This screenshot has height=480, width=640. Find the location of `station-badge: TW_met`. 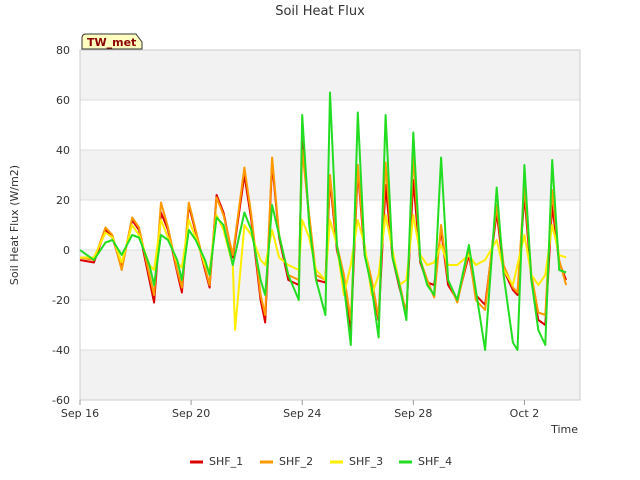

station-badge: TW_met is located at coordinates (112, 41).